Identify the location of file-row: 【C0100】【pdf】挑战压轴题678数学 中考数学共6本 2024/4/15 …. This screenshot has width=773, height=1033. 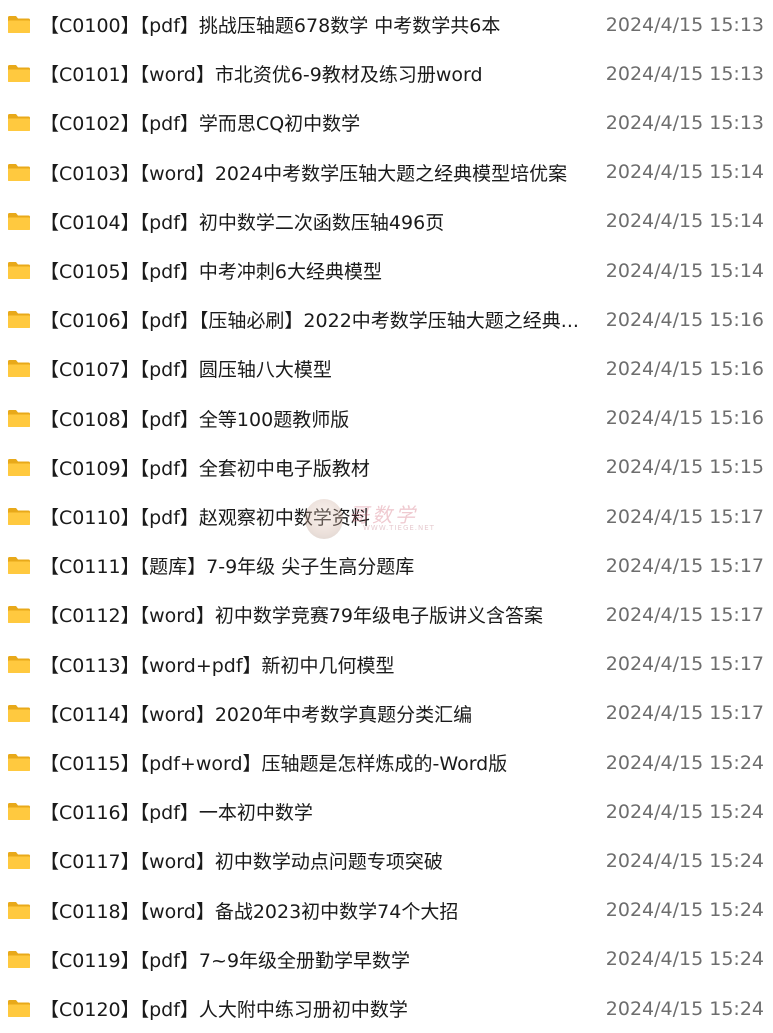
(386, 24).